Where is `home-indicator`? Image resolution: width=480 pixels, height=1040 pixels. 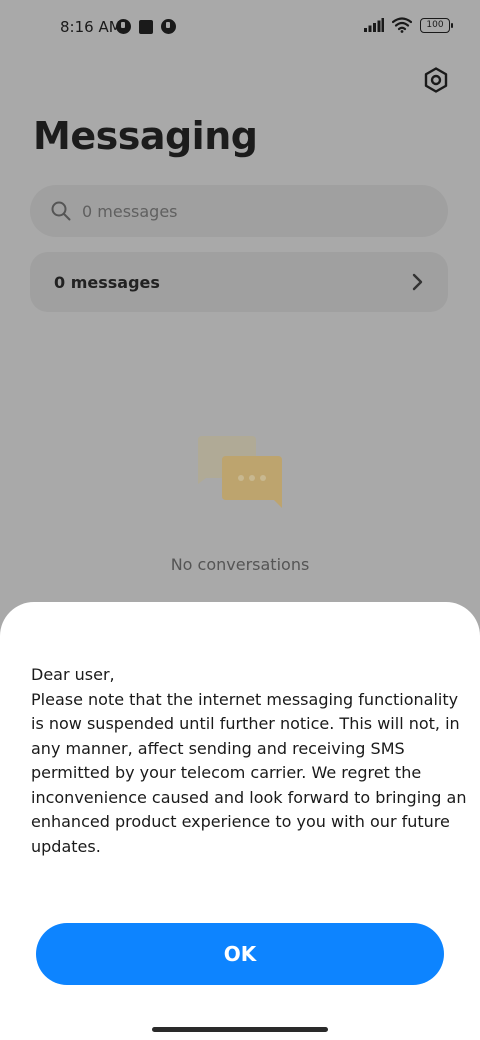
home-indicator is located at coordinates (240, 1029).